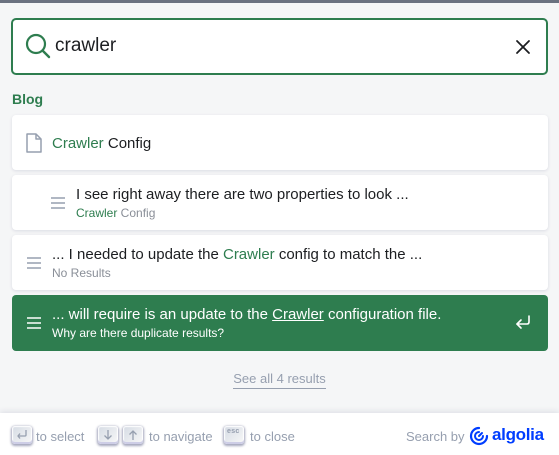 The width and height of the screenshot is (559, 455). I want to click on enter-key, so click(22, 435).